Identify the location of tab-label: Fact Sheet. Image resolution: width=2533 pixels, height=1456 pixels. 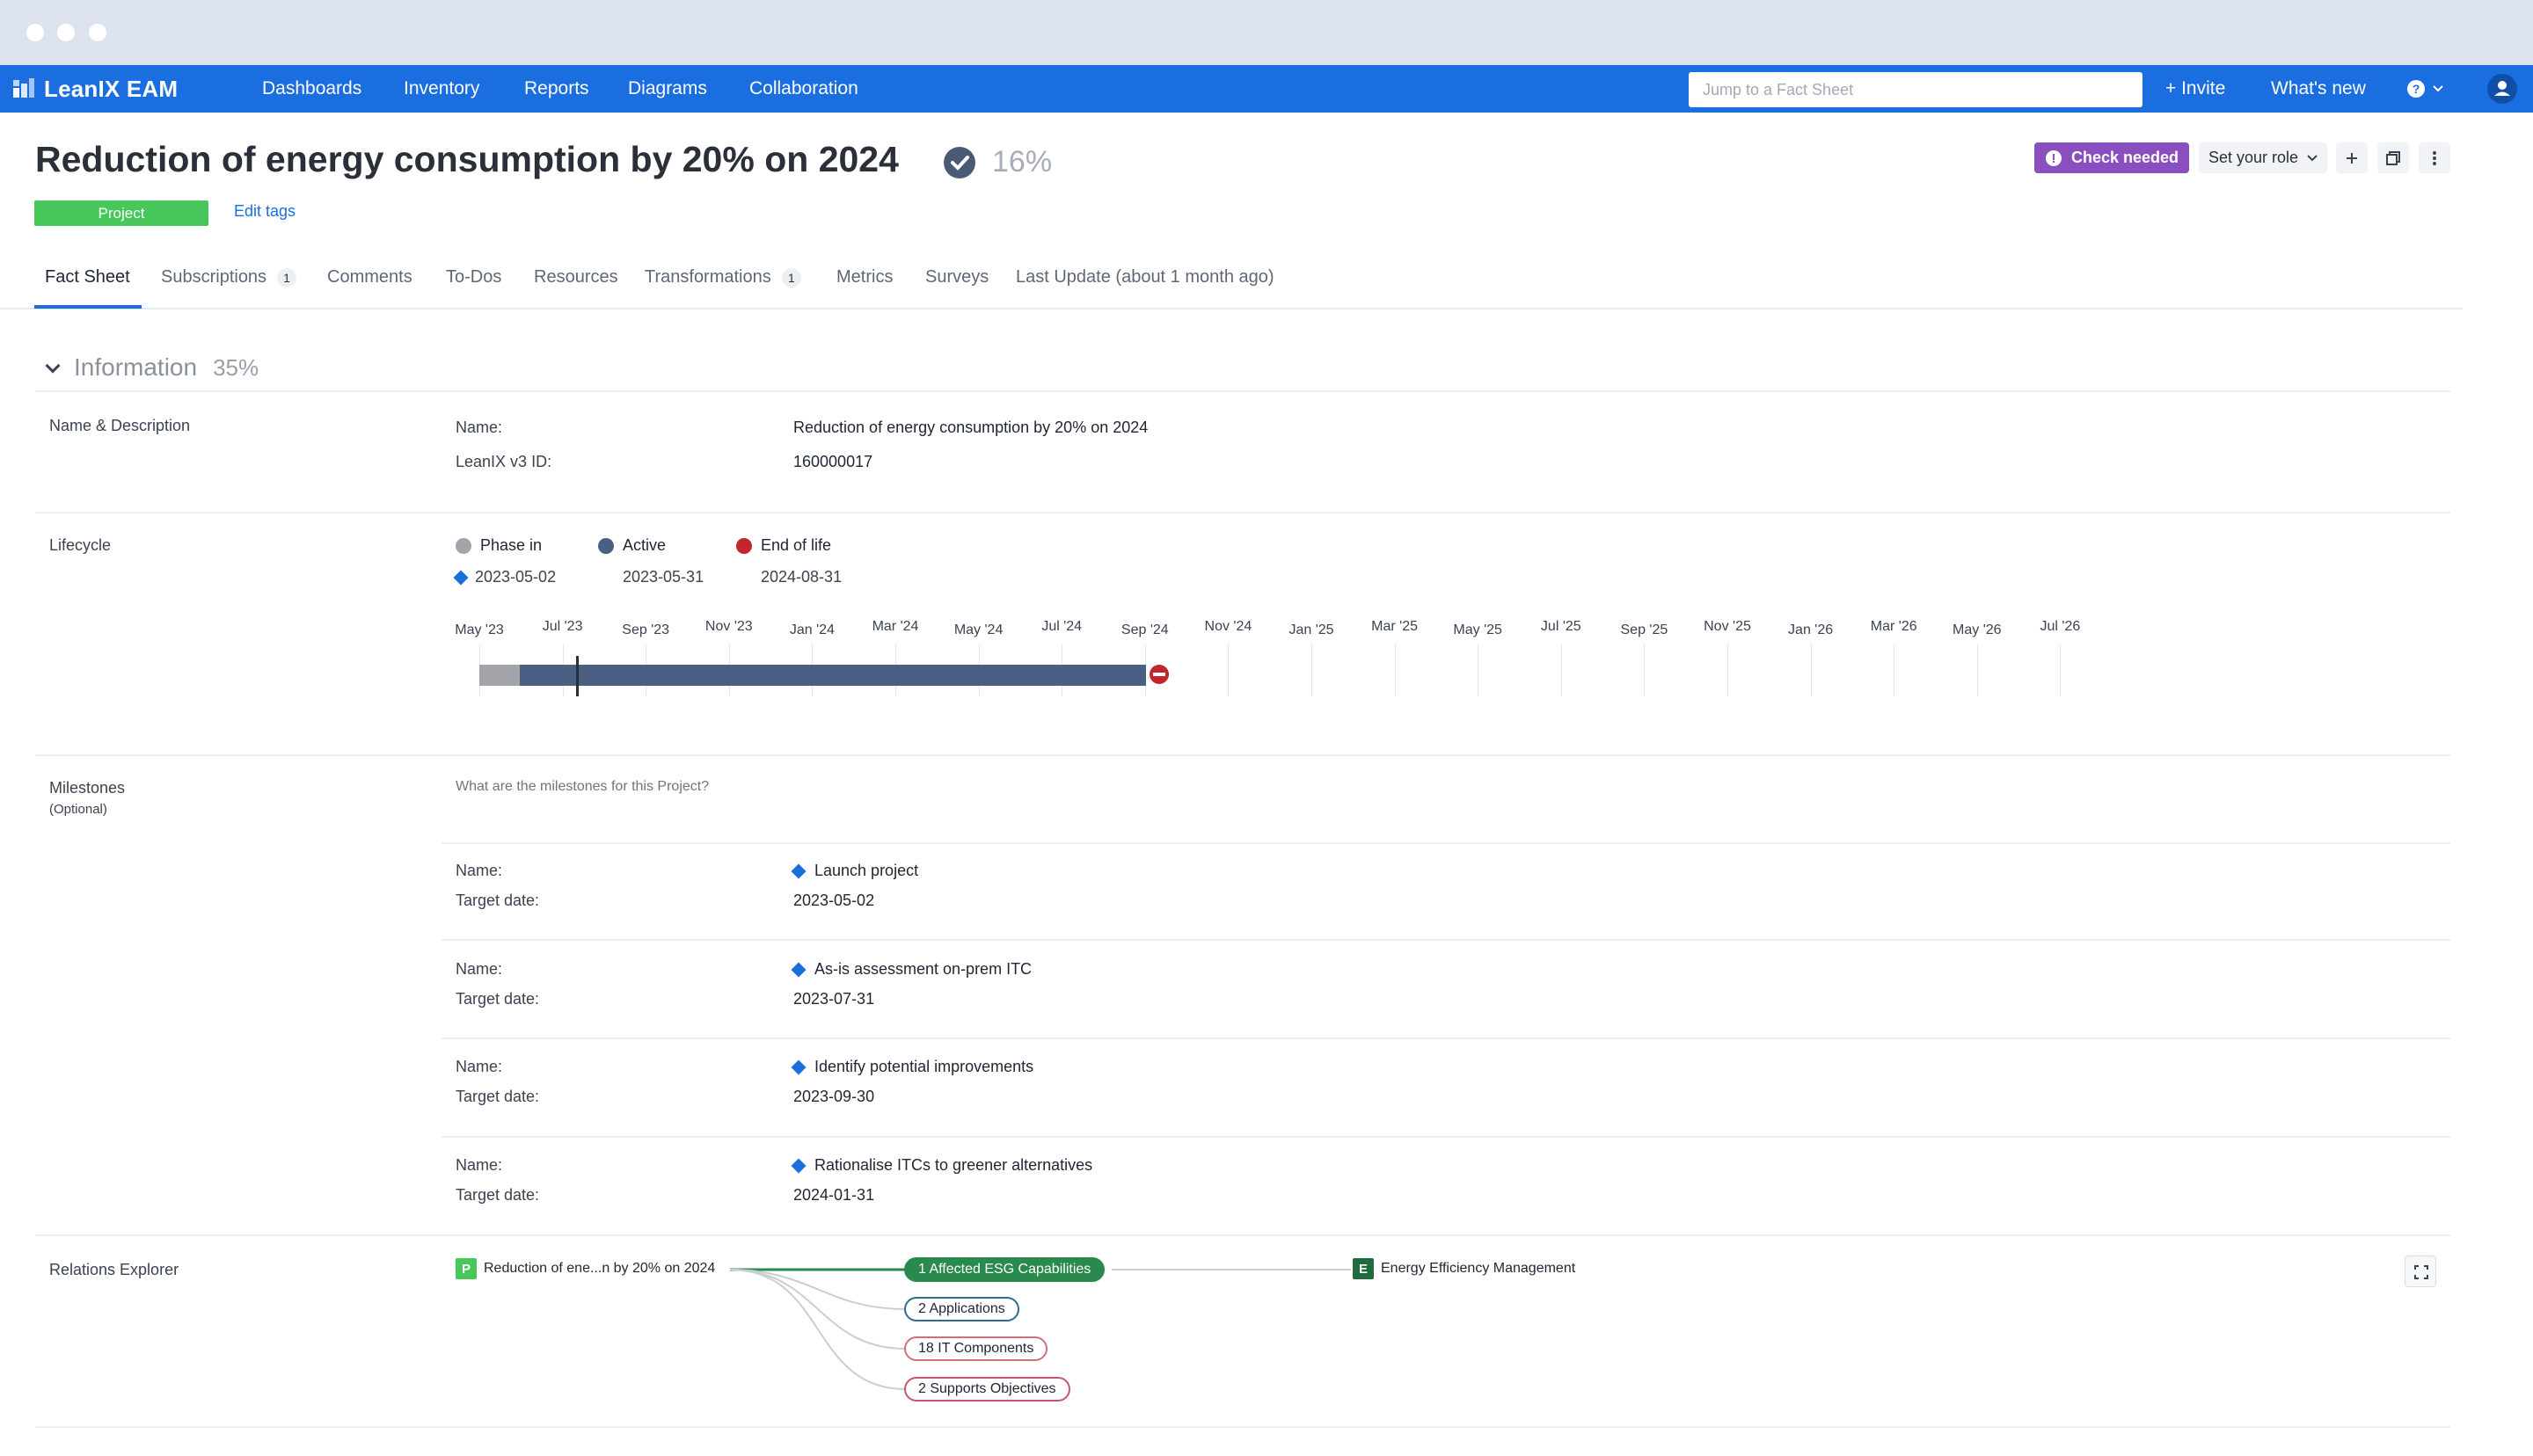
(87, 277).